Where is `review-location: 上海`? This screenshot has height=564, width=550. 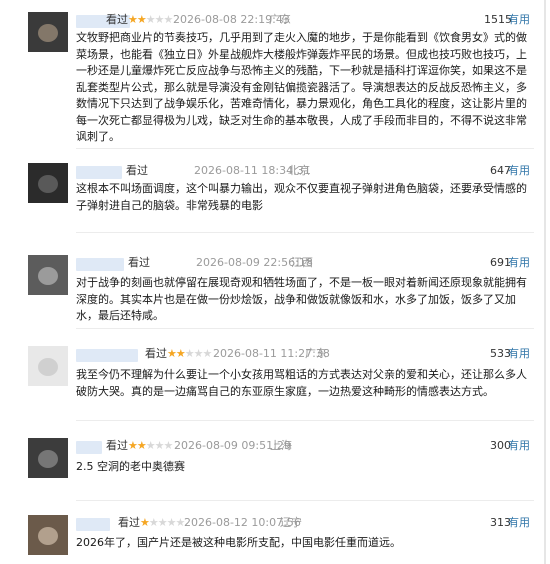
review-location: 上海 is located at coordinates (281, 445).